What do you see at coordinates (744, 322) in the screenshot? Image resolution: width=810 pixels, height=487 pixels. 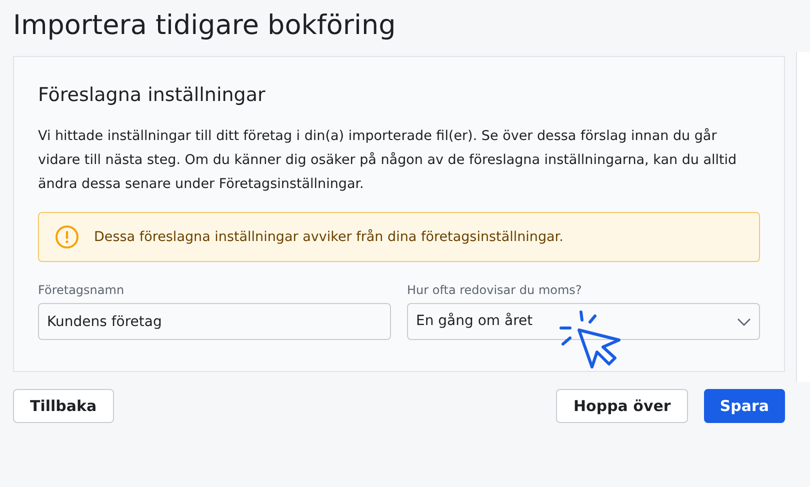 I see `chevron-down-icon` at bounding box center [744, 322].